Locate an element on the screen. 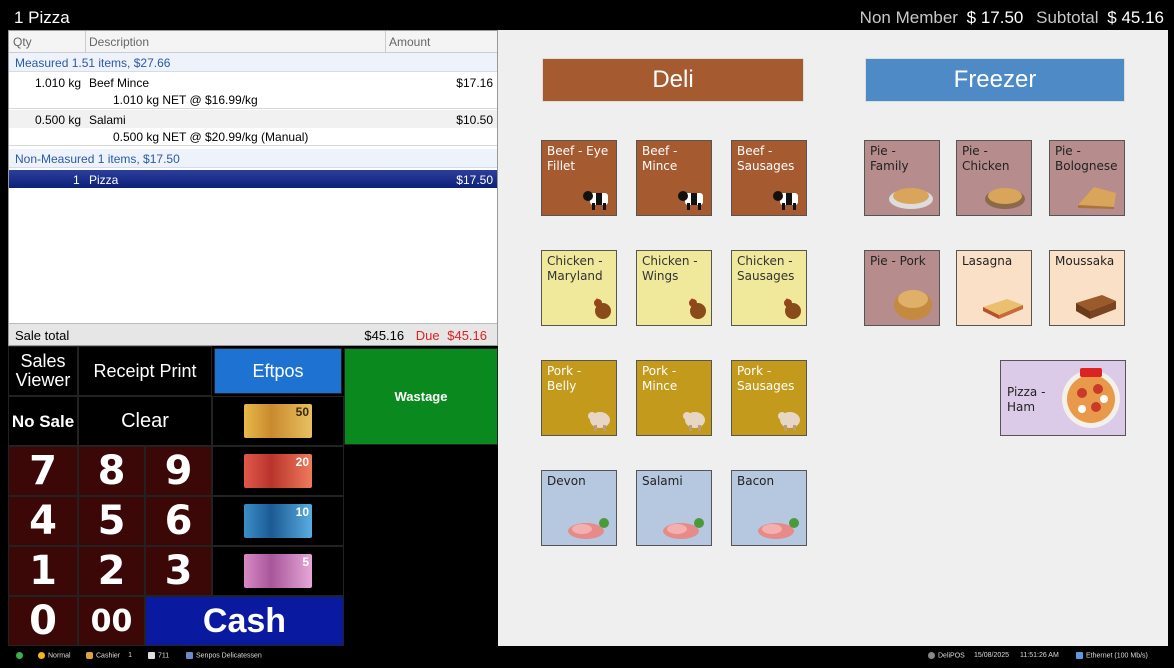 The image size is (1174, 668). network-indicator: Ethernet (100 Mb/s) is located at coordinates (1112, 655).